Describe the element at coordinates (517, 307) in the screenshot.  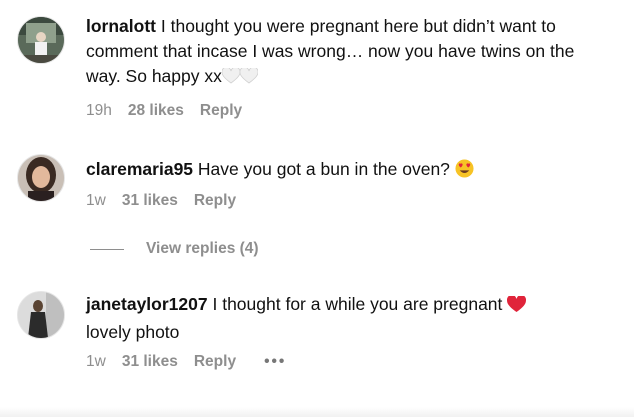
I see `red-heart-icon` at that location.